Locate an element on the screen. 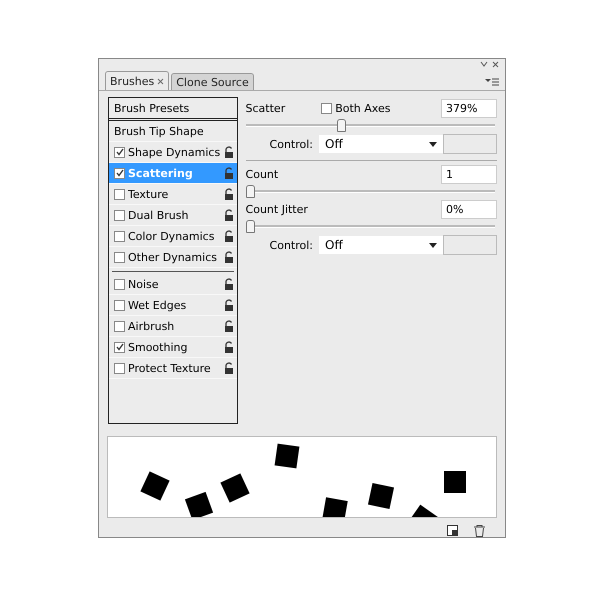 This screenshot has height=600, width=600. list-item: Other Dynamics is located at coordinates (173, 257).